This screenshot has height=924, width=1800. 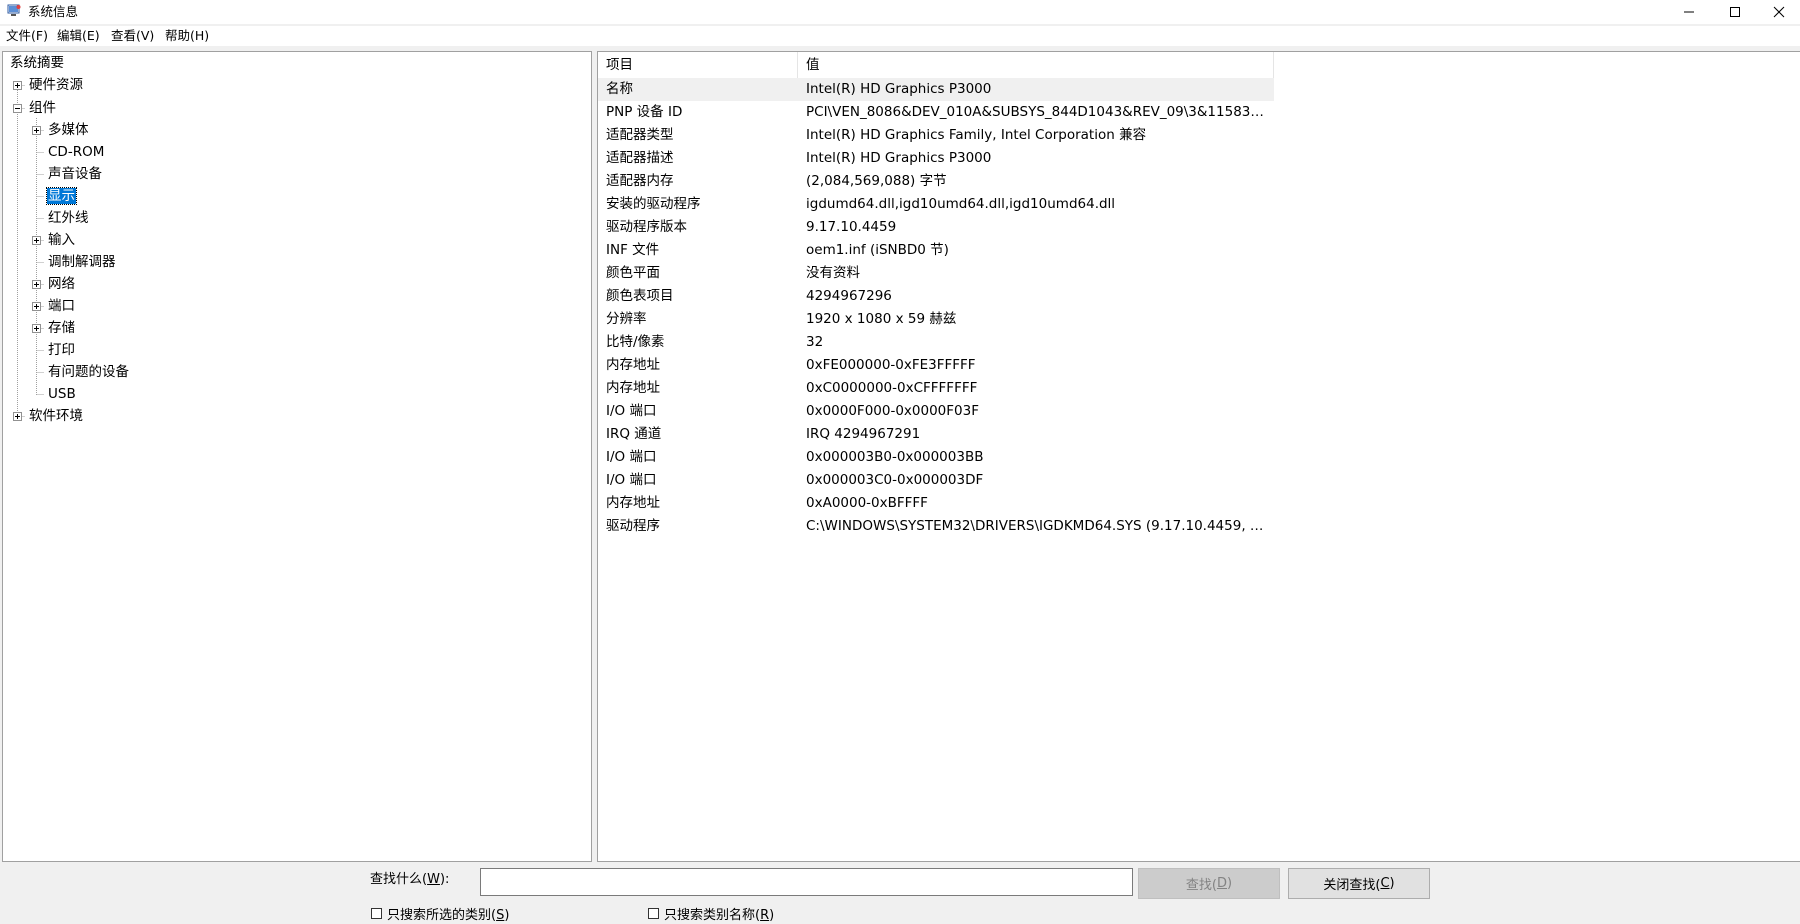 I want to click on tree-item-label: USB, so click(x=62, y=394).